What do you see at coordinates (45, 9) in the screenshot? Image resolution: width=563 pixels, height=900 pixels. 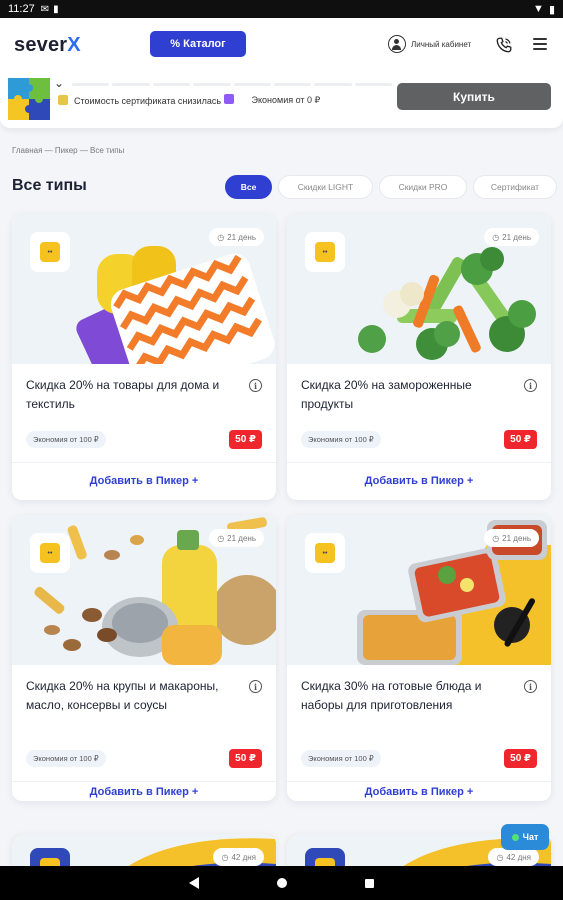 I see `gmail-icon: ✉` at bounding box center [45, 9].